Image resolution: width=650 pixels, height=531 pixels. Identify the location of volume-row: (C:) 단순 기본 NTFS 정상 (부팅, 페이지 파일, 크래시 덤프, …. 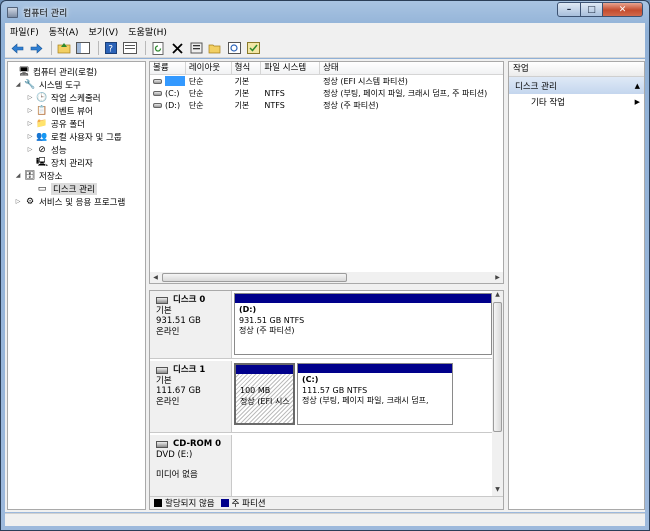
(326, 93).